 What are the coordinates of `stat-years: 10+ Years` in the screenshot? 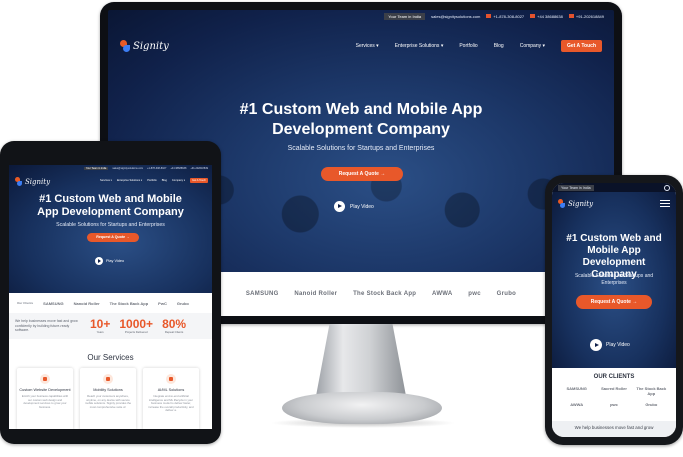 It's located at (100, 325).